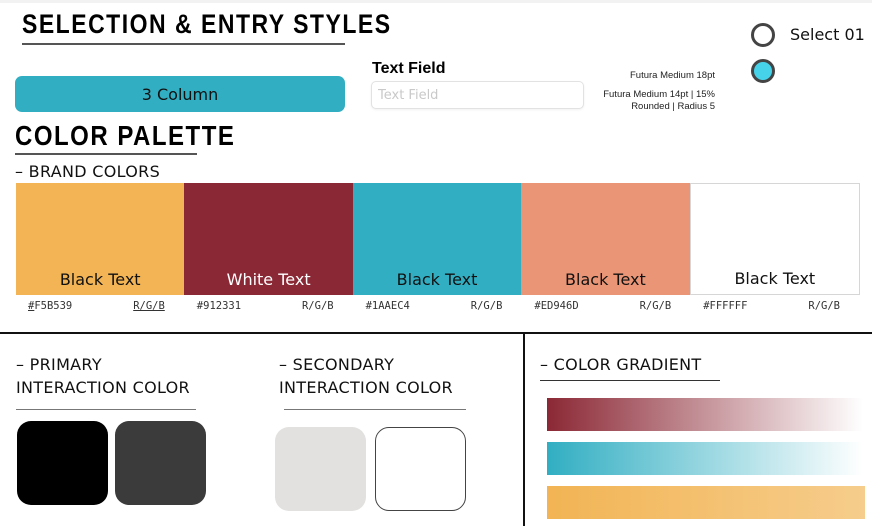 The height and width of the screenshot is (526, 872). Describe the element at coordinates (125, 137) in the screenshot. I see `color-palette-heading: COLOR PALETTE` at that location.